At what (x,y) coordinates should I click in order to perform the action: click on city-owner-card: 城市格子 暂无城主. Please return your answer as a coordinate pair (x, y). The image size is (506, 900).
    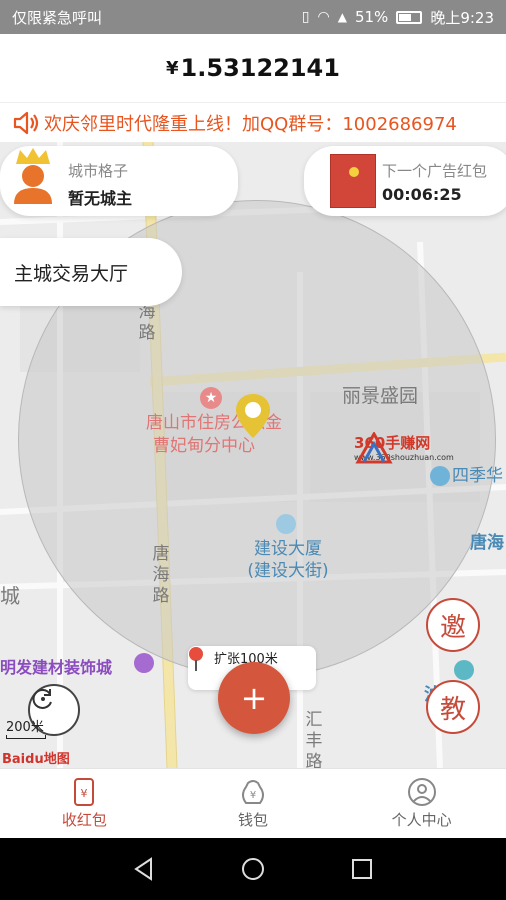
    Looking at the image, I should click on (119, 181).